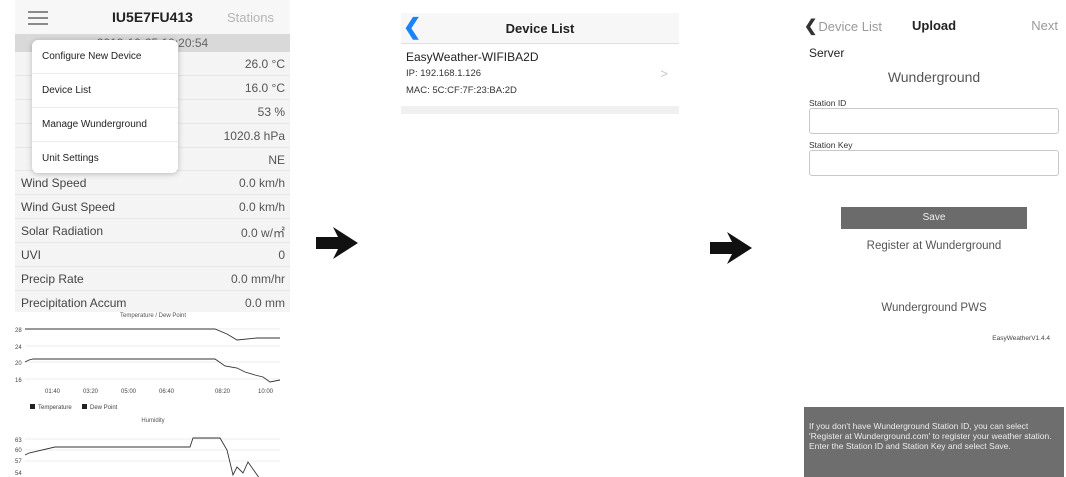  Describe the element at coordinates (32, 406) in the screenshot. I see `legend-swatch-temperature` at that location.